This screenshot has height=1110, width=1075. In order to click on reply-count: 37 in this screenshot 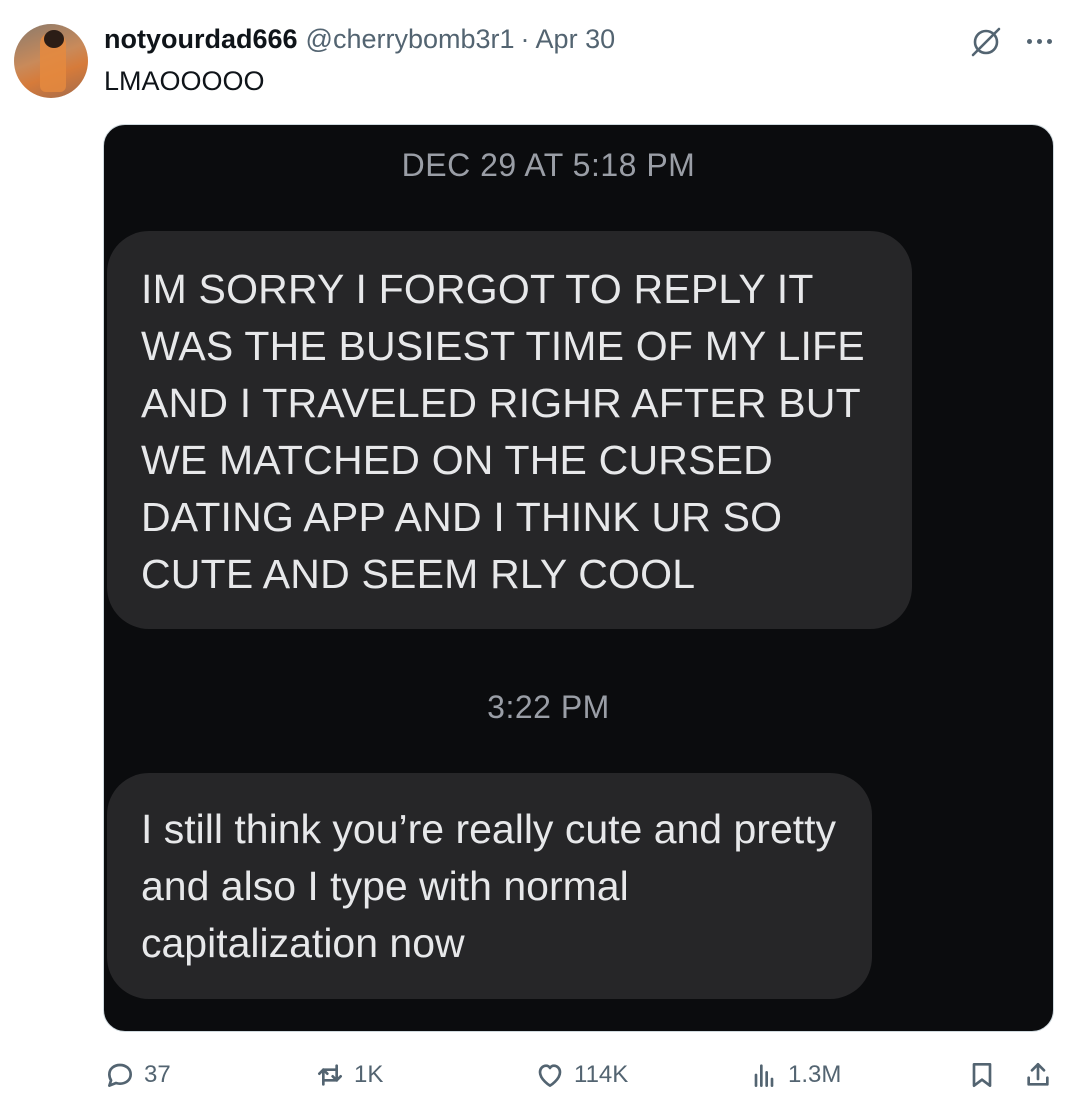, I will do `click(157, 1074)`.